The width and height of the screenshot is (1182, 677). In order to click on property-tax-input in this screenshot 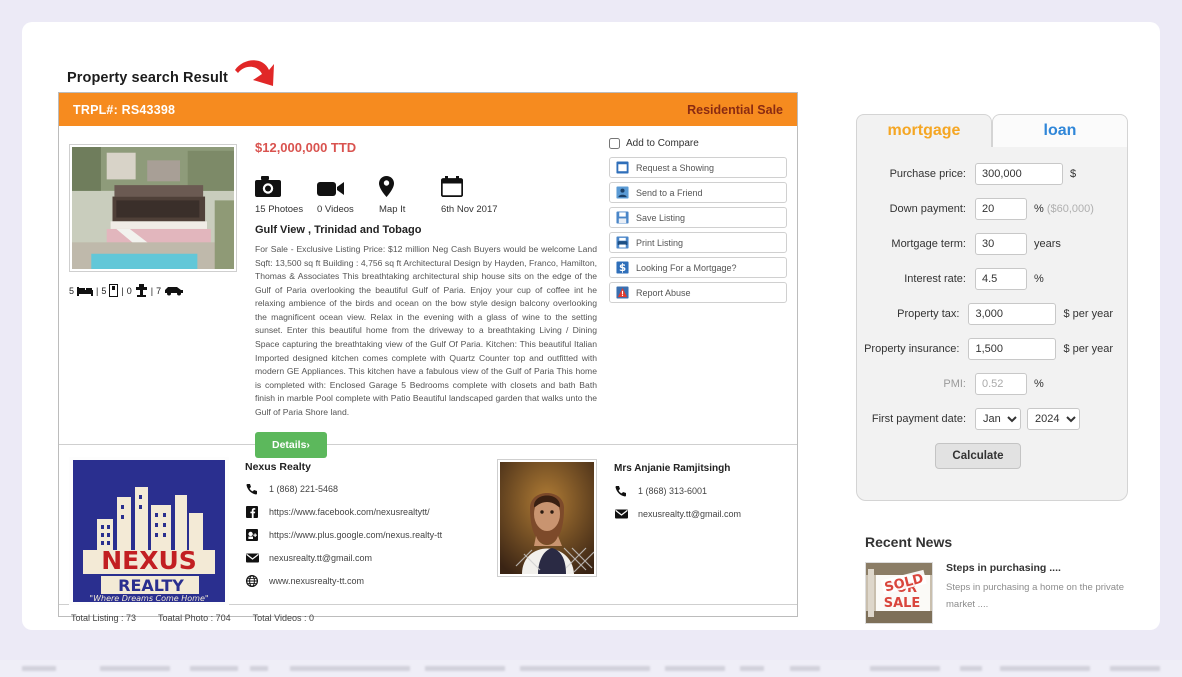, I will do `click(1012, 314)`.